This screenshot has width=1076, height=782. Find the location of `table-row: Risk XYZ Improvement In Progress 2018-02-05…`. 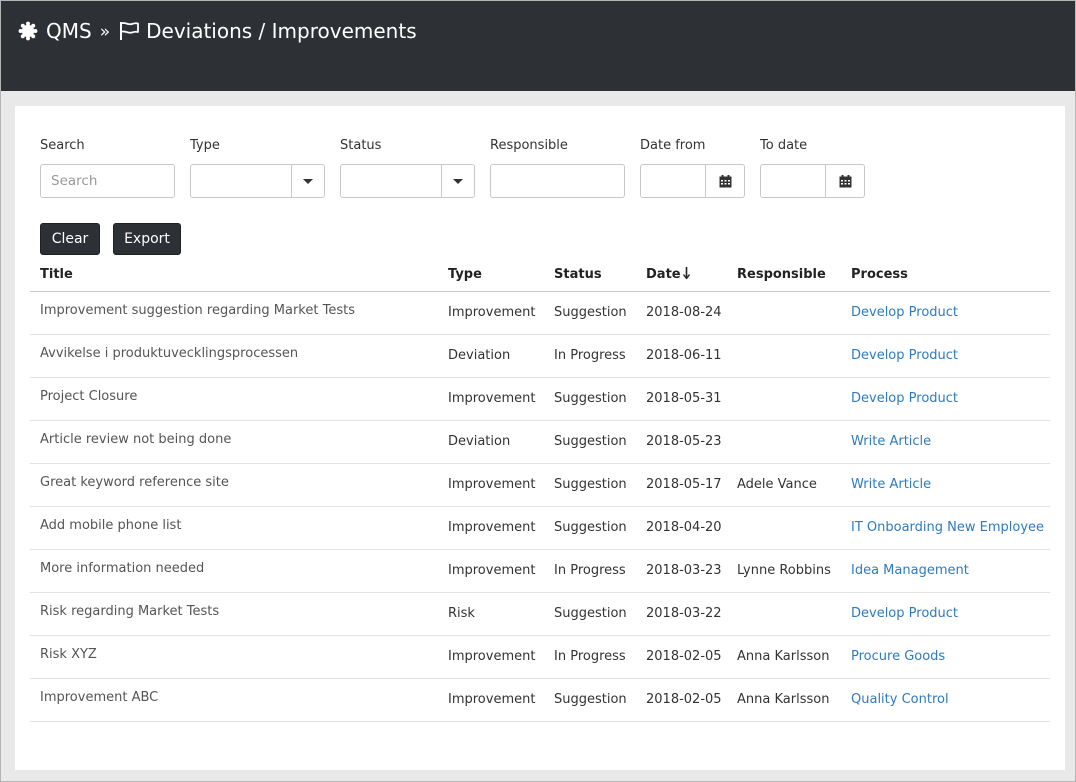

table-row: Risk XYZ Improvement In Progress 2018-02-05… is located at coordinates (540, 656).